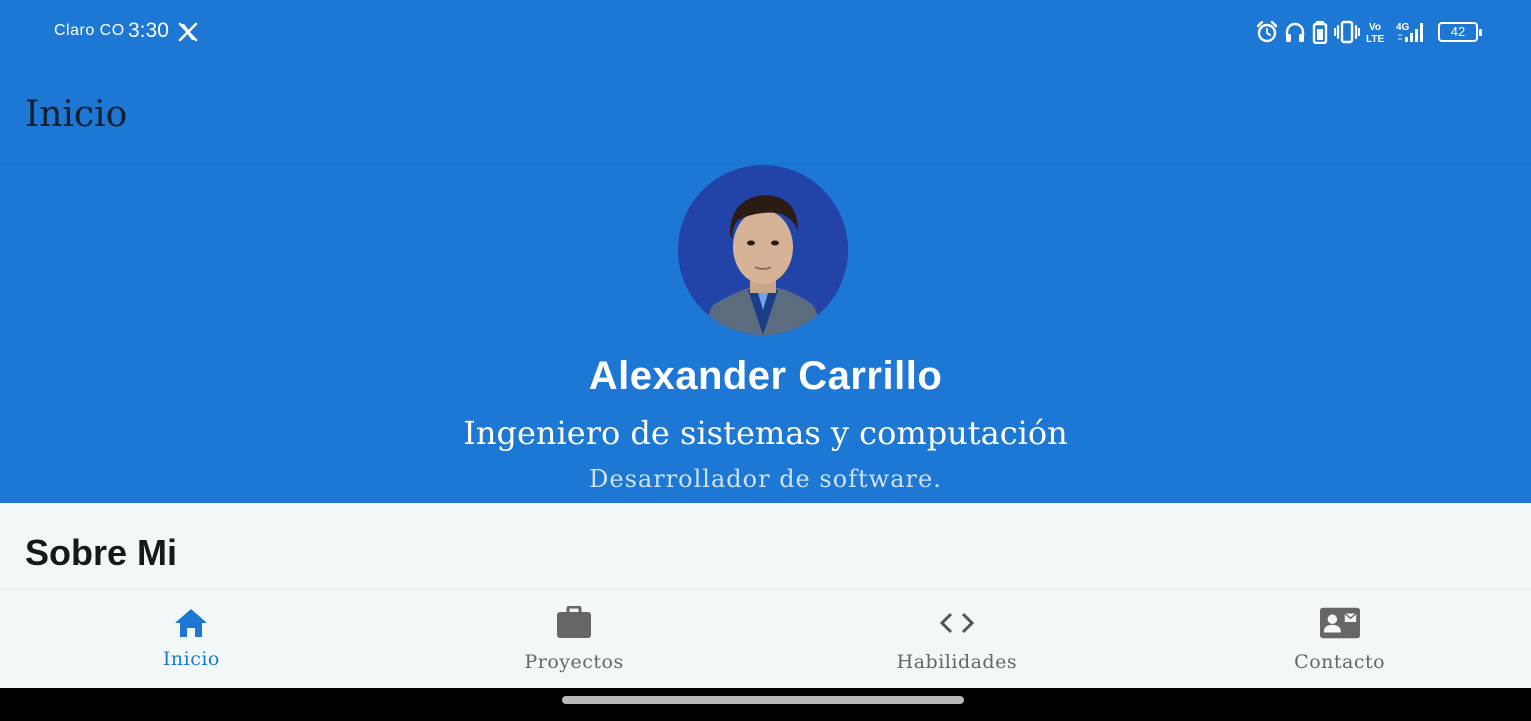  I want to click on bottom-navigation: Inicio Proyectos Habilidades Contacto, so click(765, 638).